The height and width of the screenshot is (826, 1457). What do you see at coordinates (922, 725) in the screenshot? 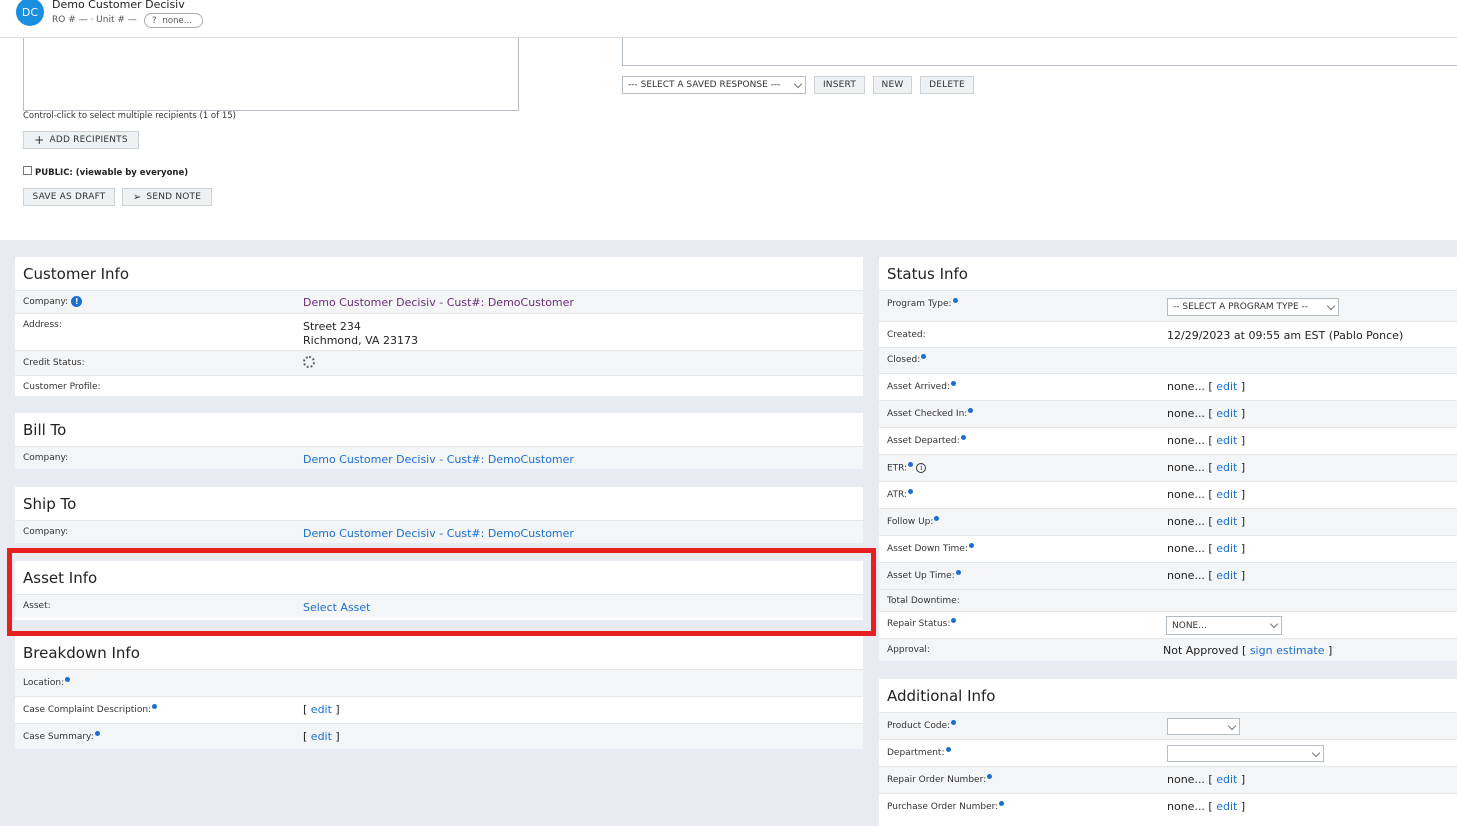
I see `product-code-label: Product Code:` at bounding box center [922, 725].